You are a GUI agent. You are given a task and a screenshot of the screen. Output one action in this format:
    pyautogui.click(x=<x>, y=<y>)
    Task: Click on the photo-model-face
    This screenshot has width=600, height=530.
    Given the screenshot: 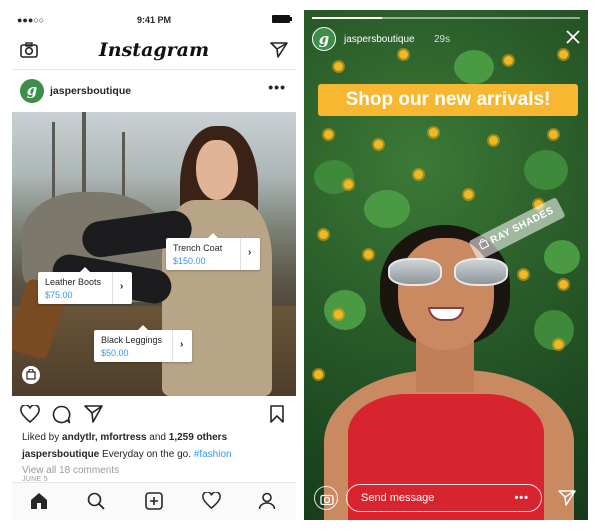 What is the action you would take?
    pyautogui.click(x=217, y=170)
    